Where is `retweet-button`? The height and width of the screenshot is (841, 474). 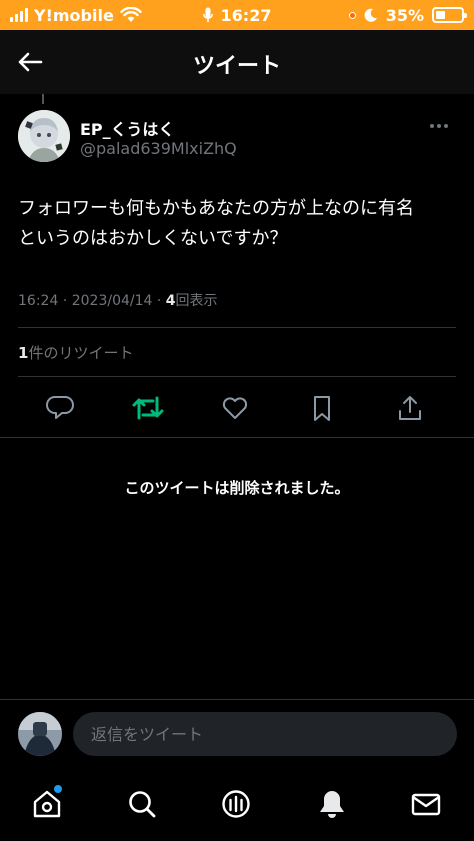 retweet-button is located at coordinates (148, 408).